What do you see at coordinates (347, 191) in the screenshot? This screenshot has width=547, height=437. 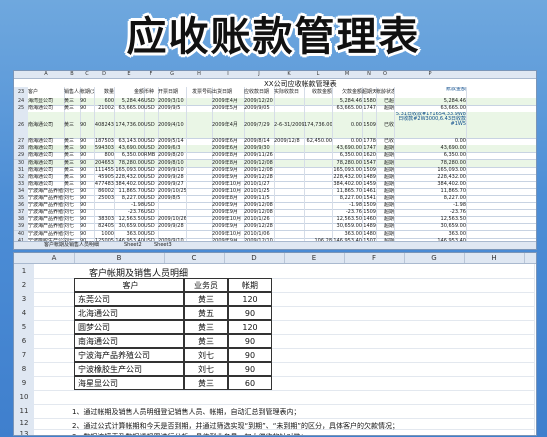 I see `table-cell: 11,865.70` at bounding box center [347, 191].